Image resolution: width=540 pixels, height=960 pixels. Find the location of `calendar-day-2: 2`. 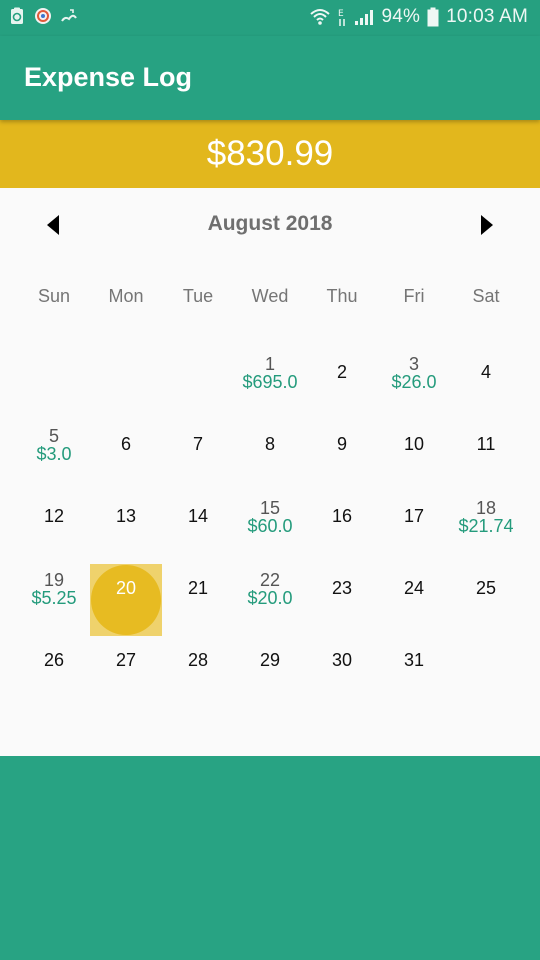

calendar-day-2: 2 is located at coordinates (342, 384).